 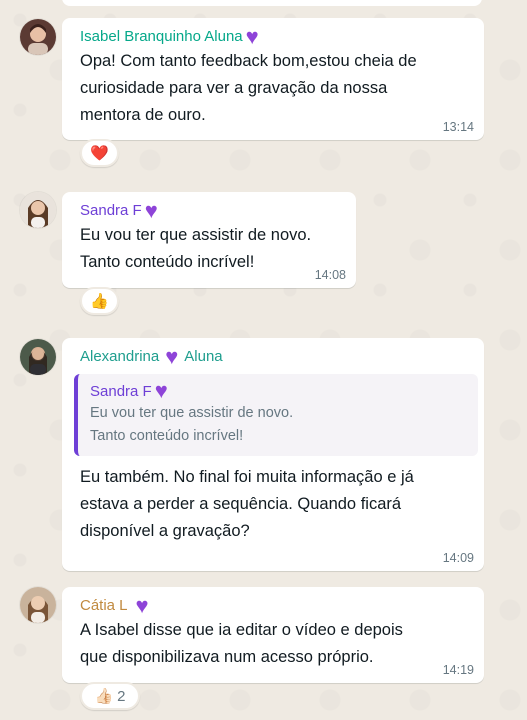 I want to click on sender-label: Isabel Branquinho Aluna, so click(x=161, y=37).